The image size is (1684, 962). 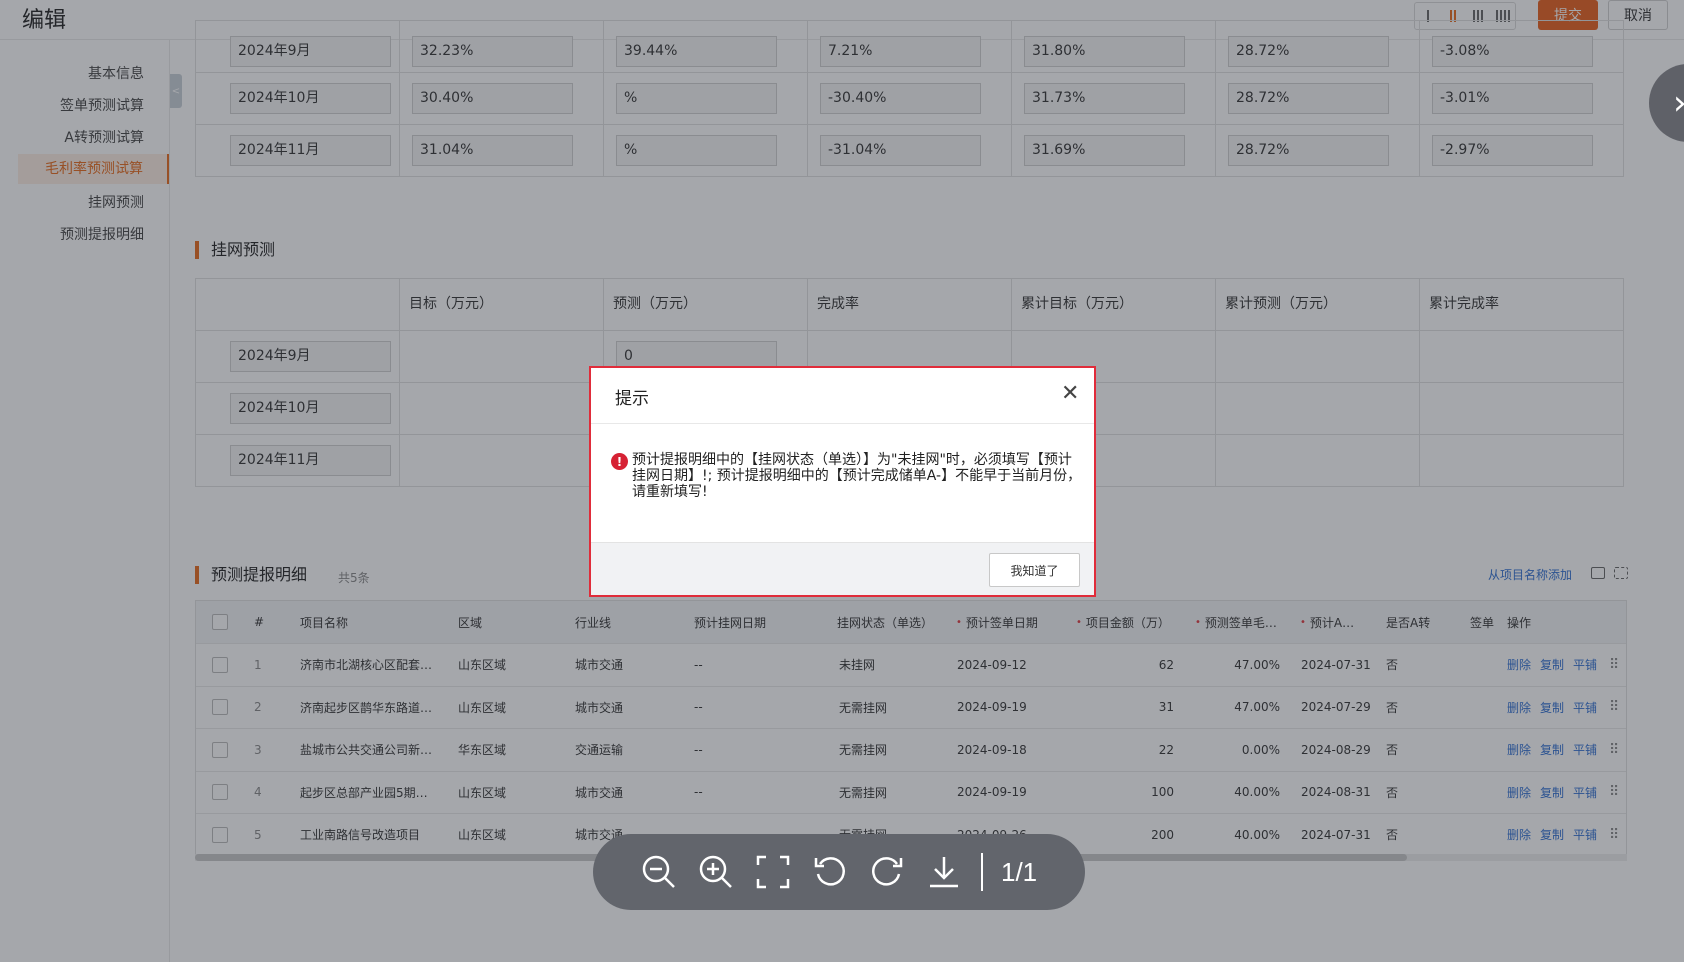 I want to click on download-icon, so click(x=944, y=872).